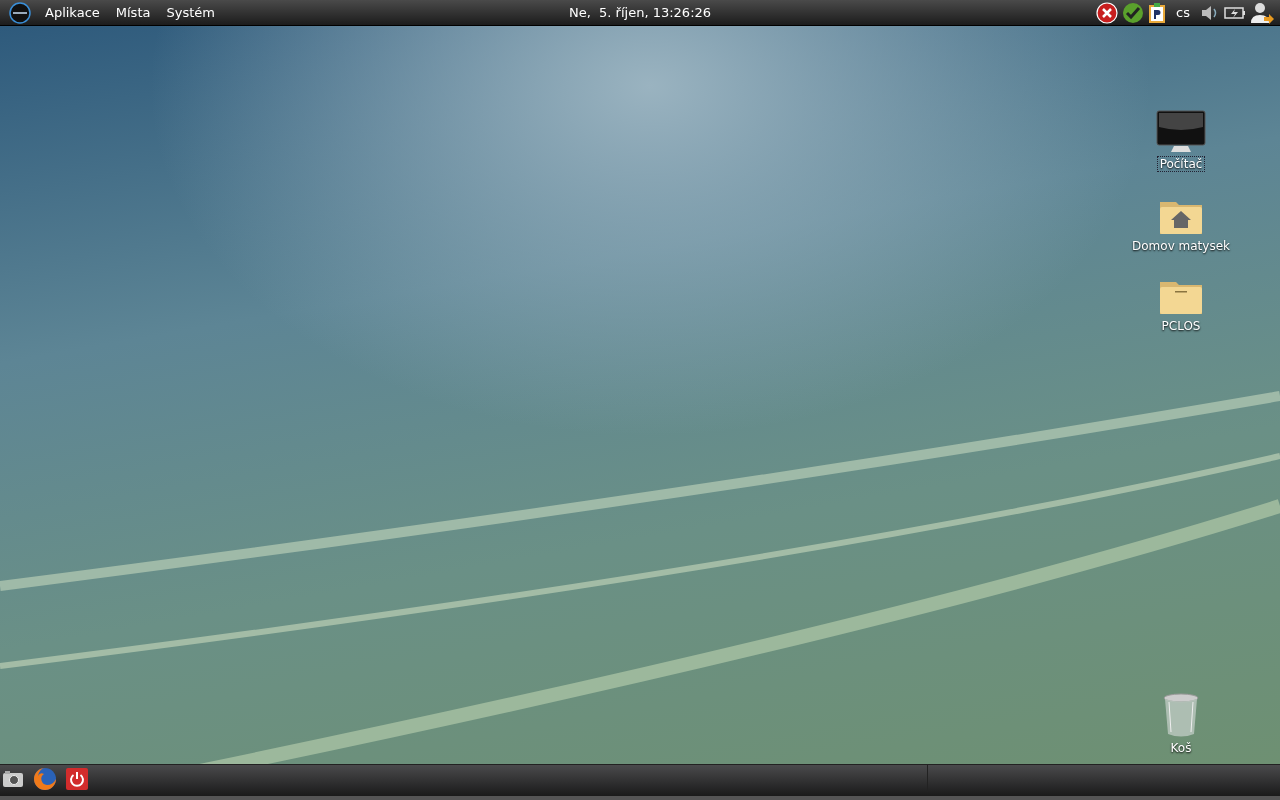 Image resolution: width=1280 pixels, height=800 pixels. Describe the element at coordinates (20, 12) in the screenshot. I see `logo-icon` at that location.